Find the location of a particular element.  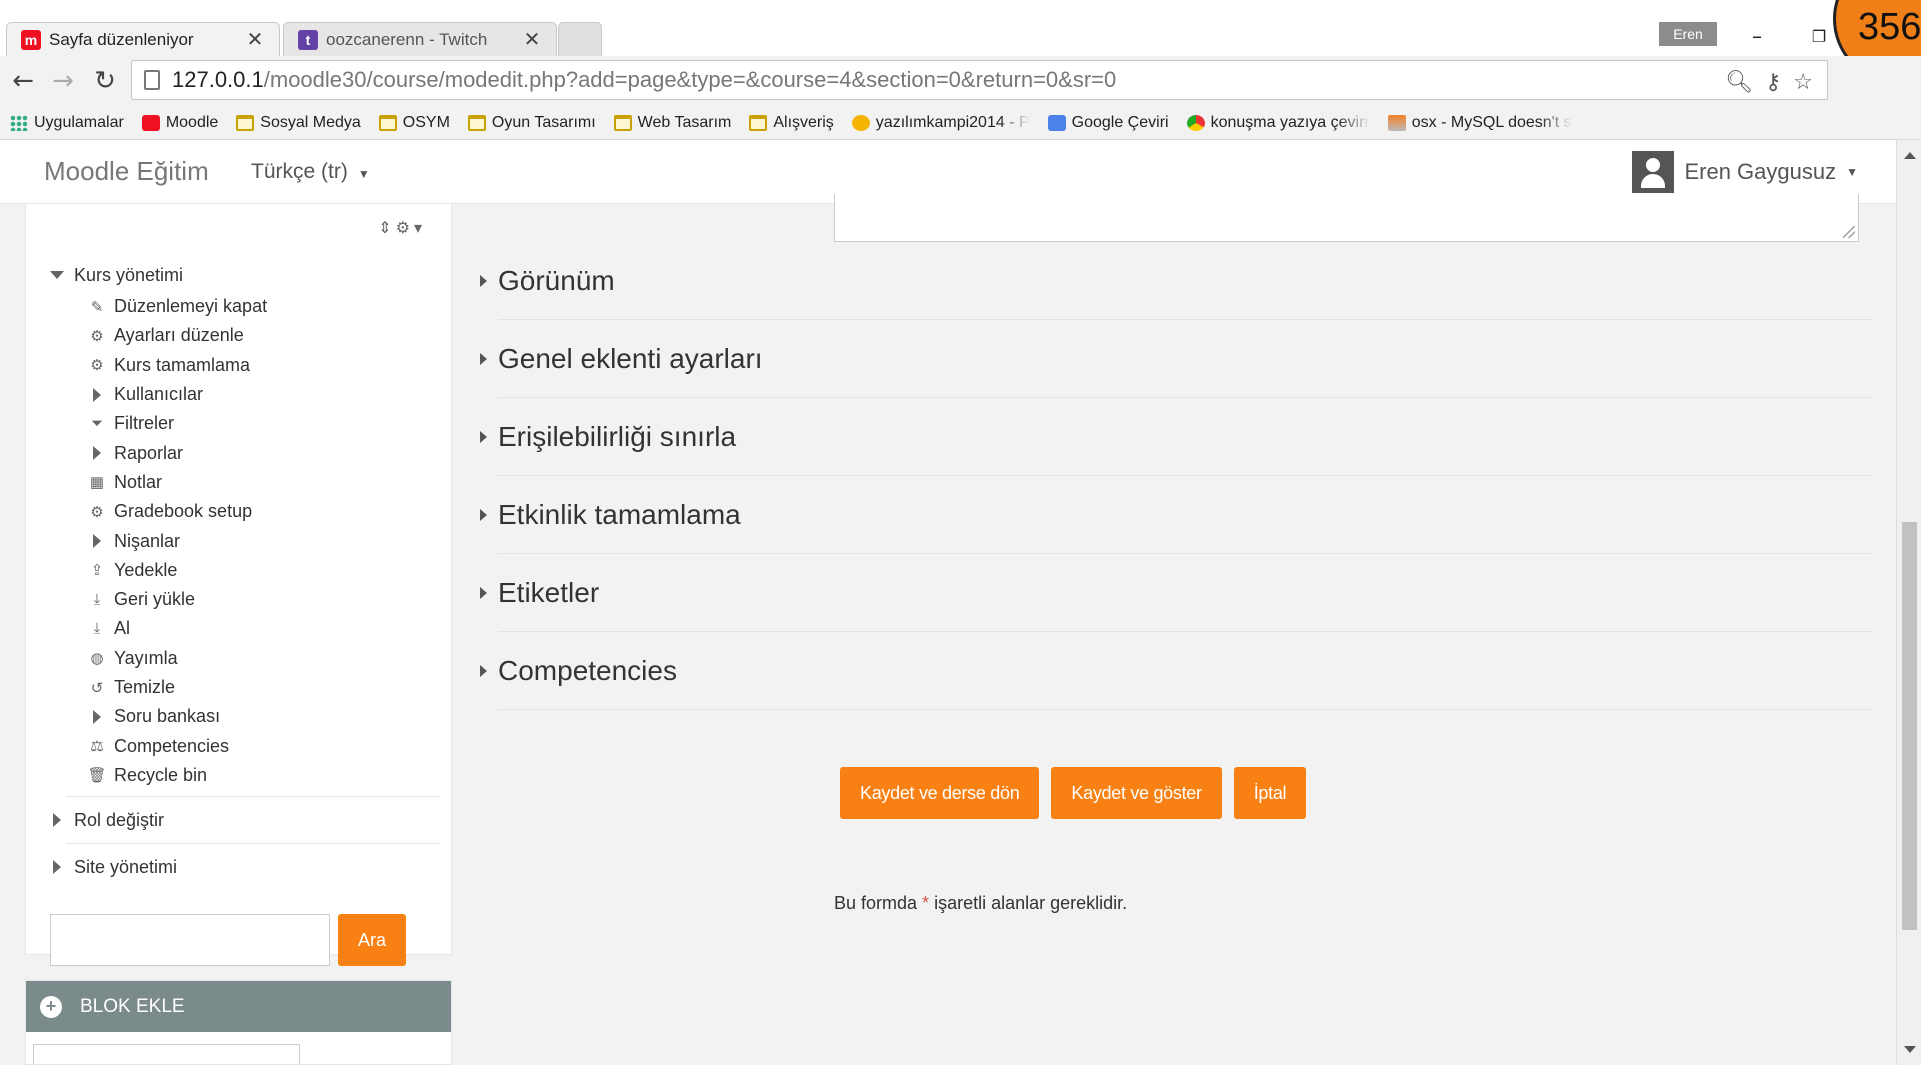

tree-item-restore: ⤓ Geri yükle is located at coordinates (243, 599).